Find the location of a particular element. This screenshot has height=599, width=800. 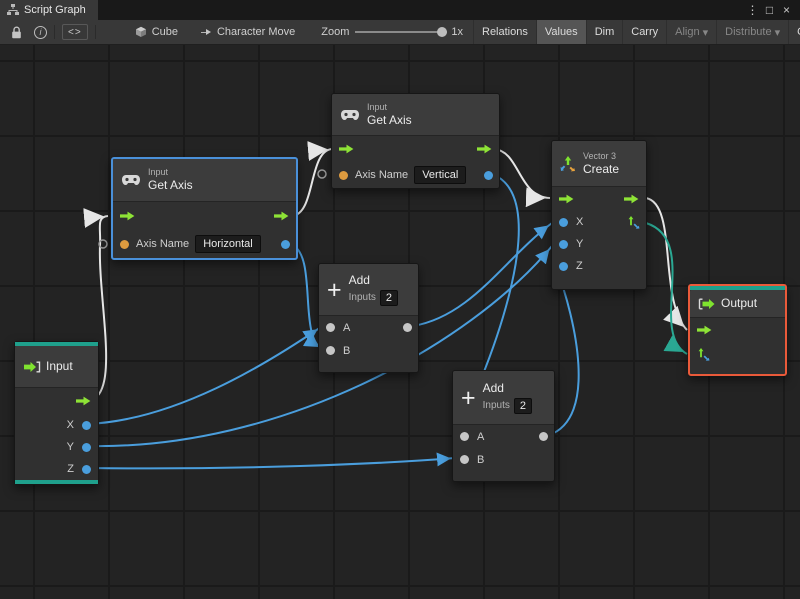

align-dropdown: Align ▾ is located at coordinates (691, 32).